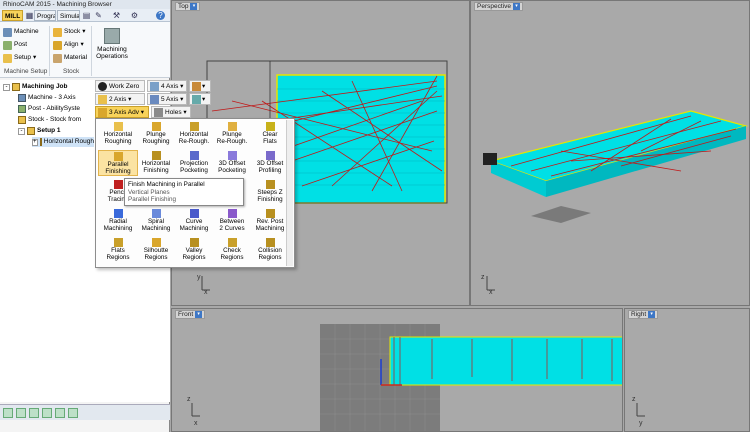 This screenshot has height=432, width=750. What do you see at coordinates (112, 47) in the screenshot?
I see `machining-operations-button: Machining Operations` at bounding box center [112, 47].